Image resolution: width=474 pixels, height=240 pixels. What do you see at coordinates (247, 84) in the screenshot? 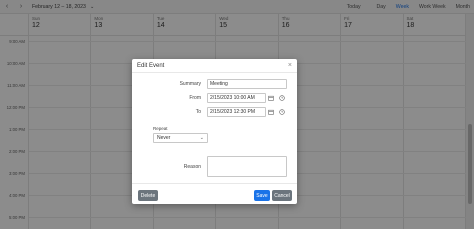
I see `summary-input: Meeting` at bounding box center [247, 84].